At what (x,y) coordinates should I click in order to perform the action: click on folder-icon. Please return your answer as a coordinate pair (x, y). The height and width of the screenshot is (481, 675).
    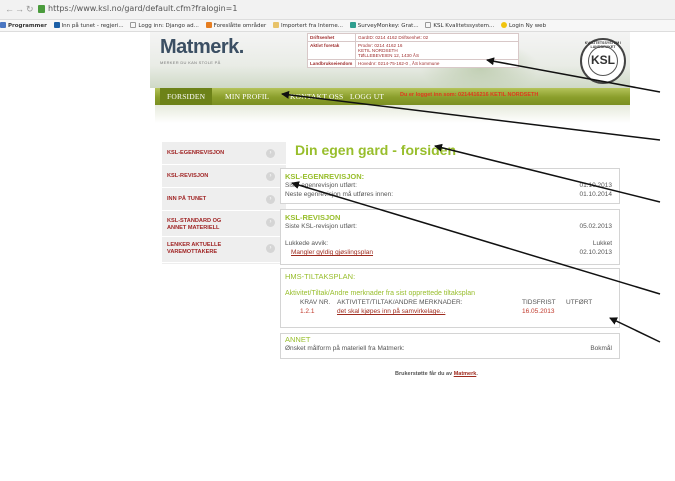
    Looking at the image, I should click on (275, 25).